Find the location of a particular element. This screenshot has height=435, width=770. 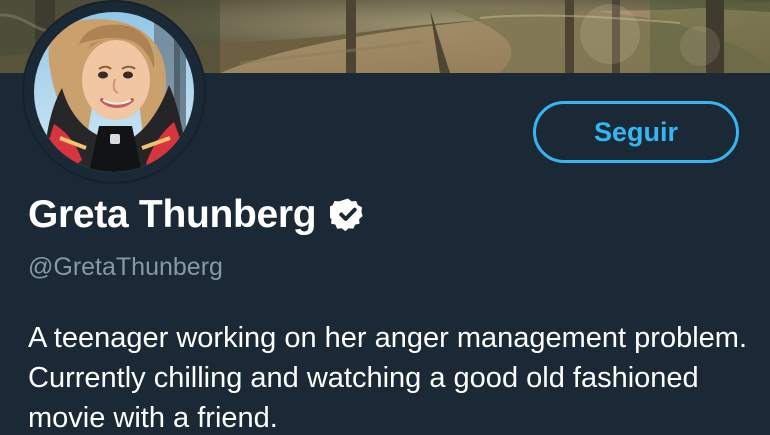

profile-name-row: Greta Thunberg is located at coordinates (197, 214).